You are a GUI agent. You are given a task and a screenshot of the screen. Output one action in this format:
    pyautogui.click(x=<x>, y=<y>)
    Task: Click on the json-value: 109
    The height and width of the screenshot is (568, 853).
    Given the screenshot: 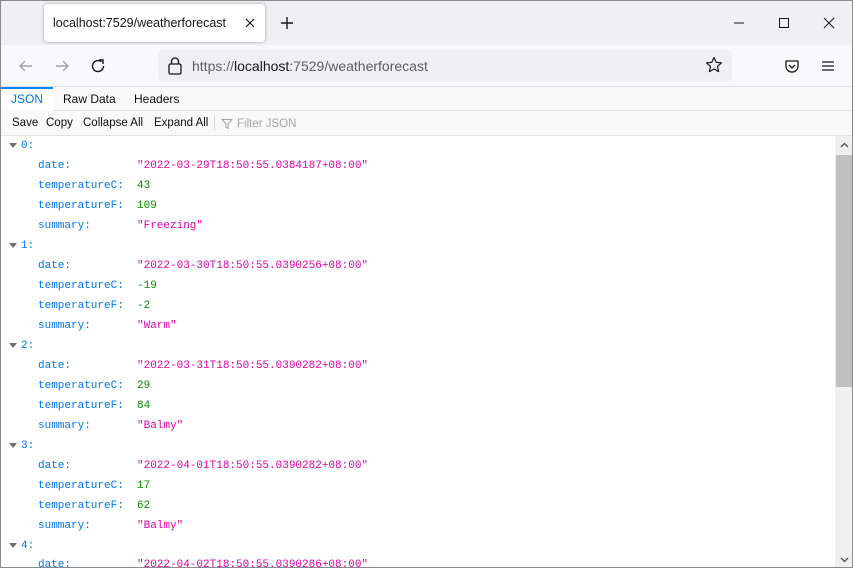 What is the action you would take?
    pyautogui.click(x=147, y=206)
    